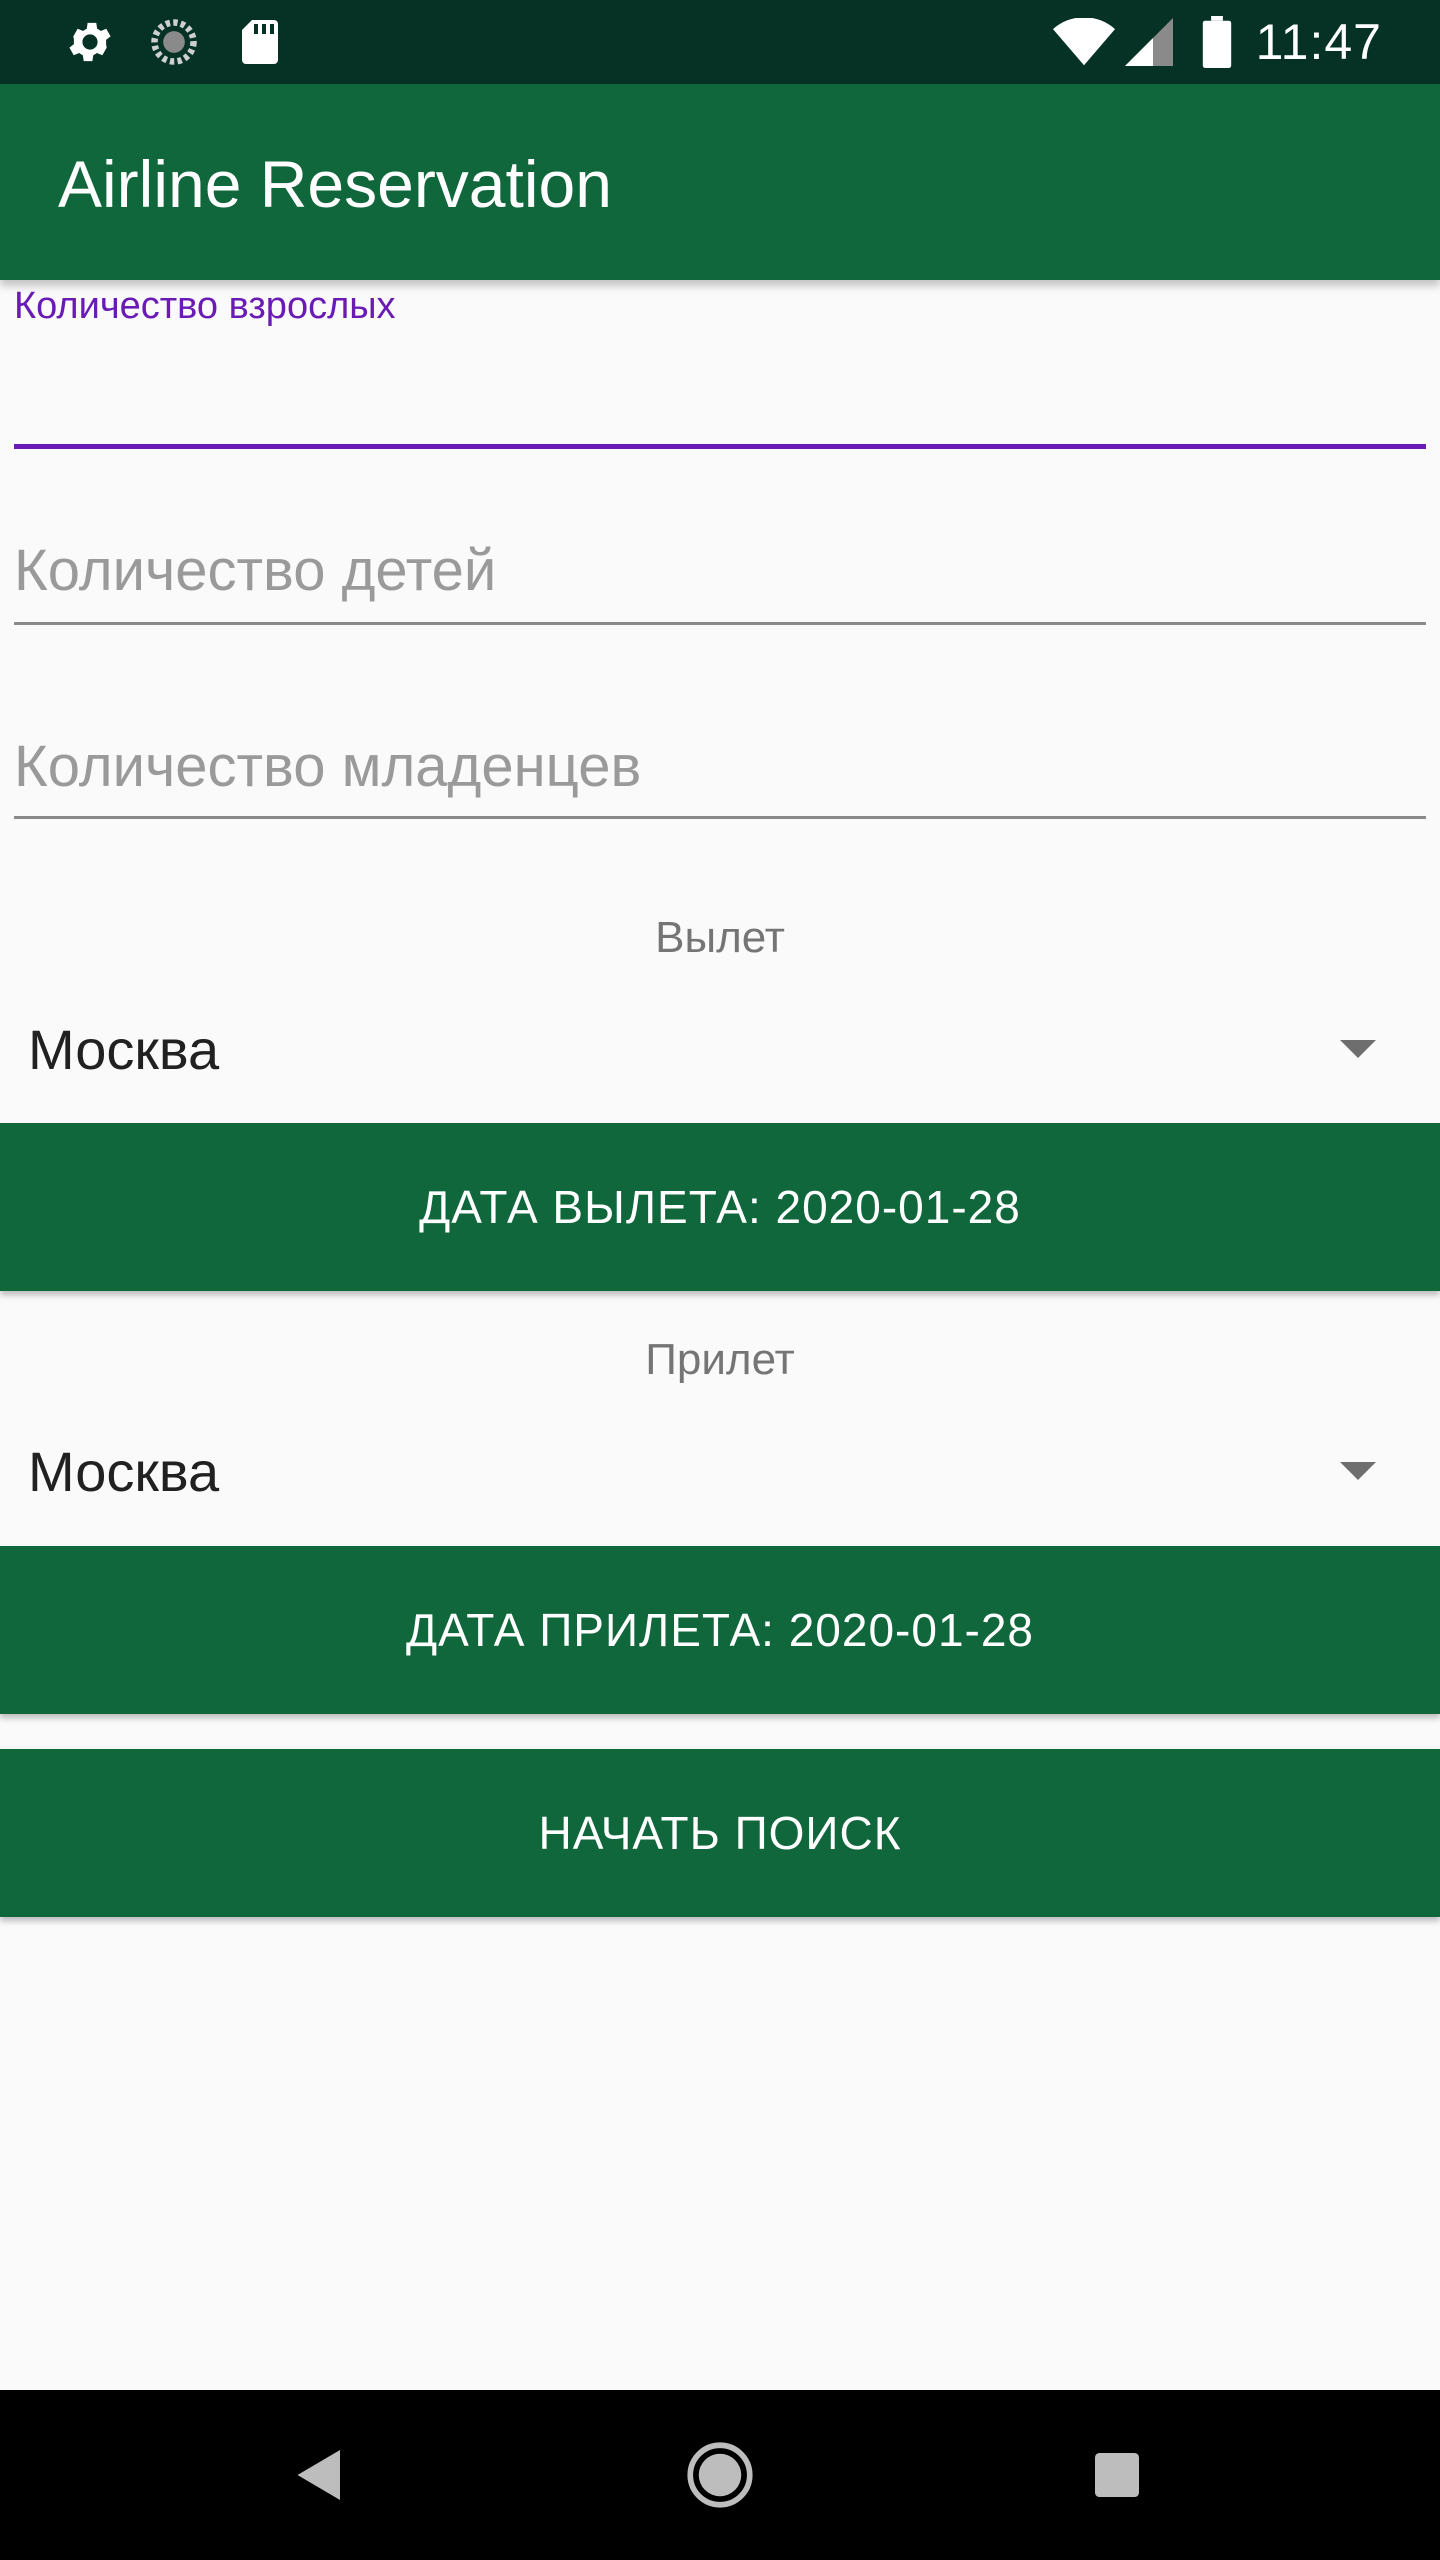 The height and width of the screenshot is (2560, 1440). What do you see at coordinates (720, 1630) in the screenshot?
I see `arrival-date-button: ДАТА ПРИЛЕТА: 2020-01-28` at bounding box center [720, 1630].